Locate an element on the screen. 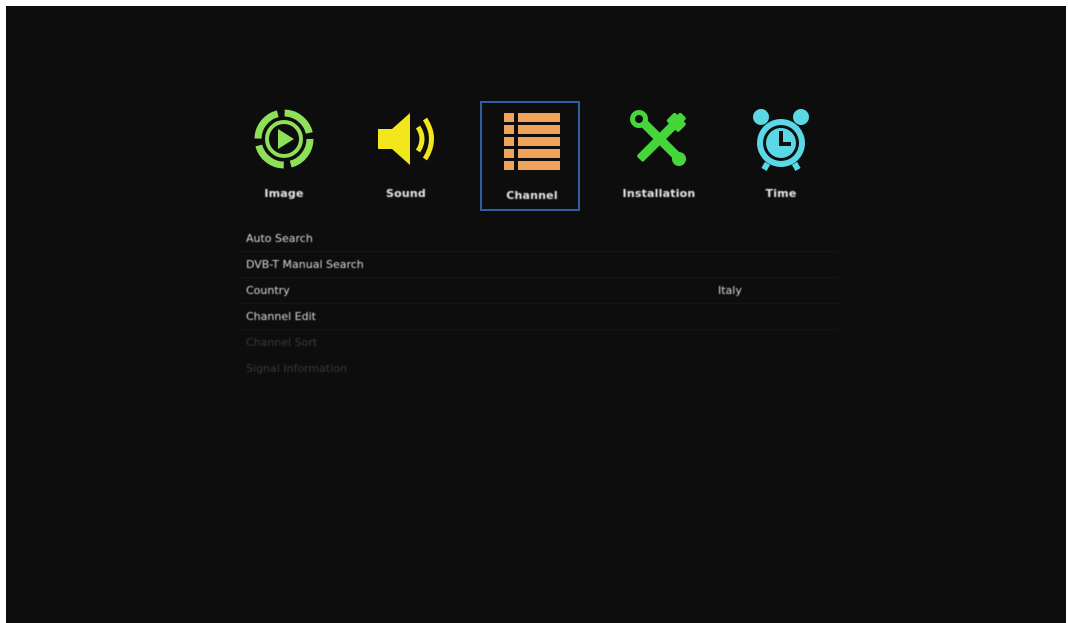  tab-image: Image is located at coordinates (284, 156).